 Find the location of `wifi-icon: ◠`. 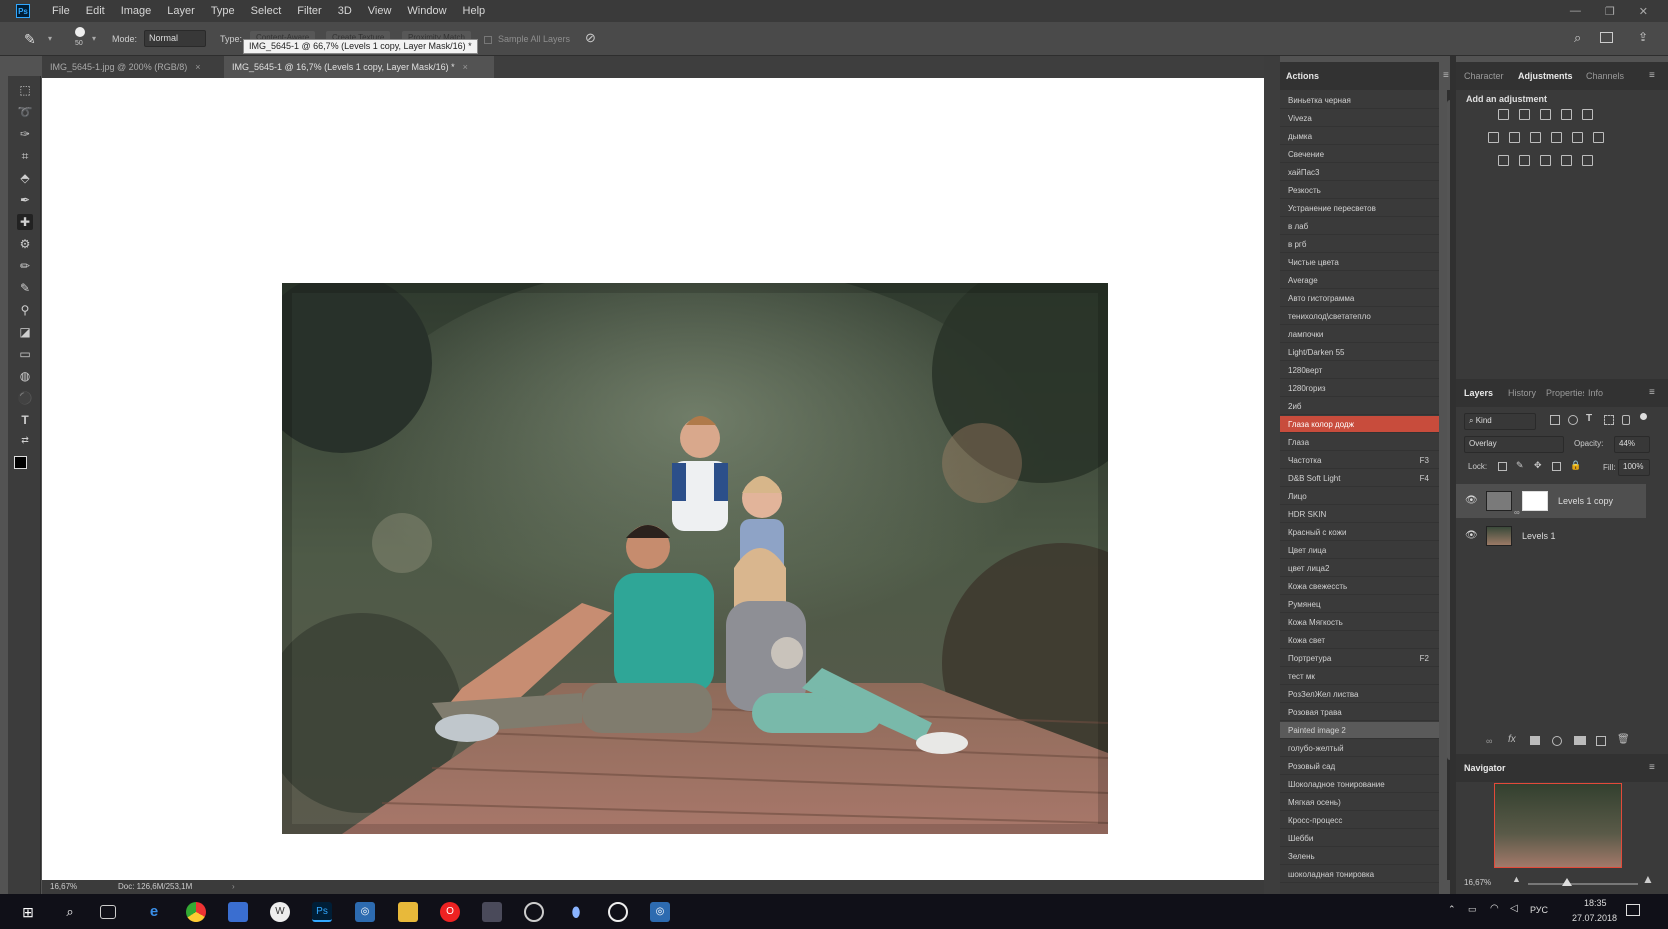

wifi-icon: ◠ is located at coordinates (1494, 908).